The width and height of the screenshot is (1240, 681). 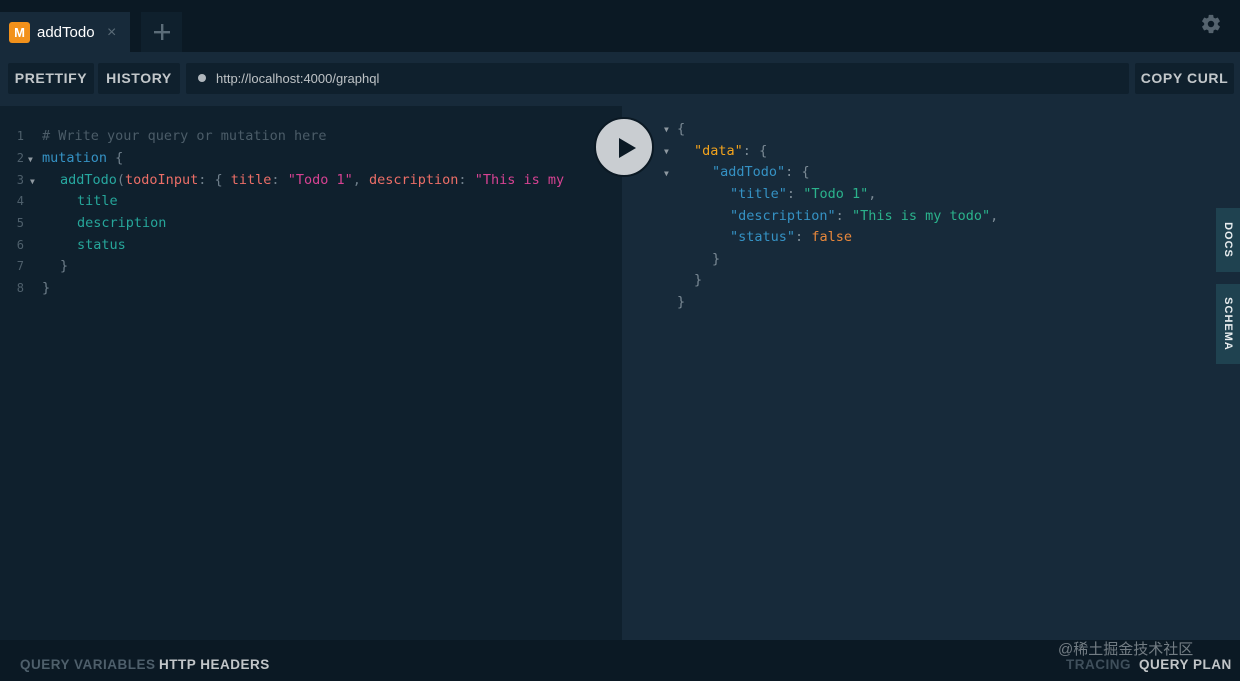 What do you see at coordinates (1098, 664) in the screenshot?
I see `tracing-tab: TRACING` at bounding box center [1098, 664].